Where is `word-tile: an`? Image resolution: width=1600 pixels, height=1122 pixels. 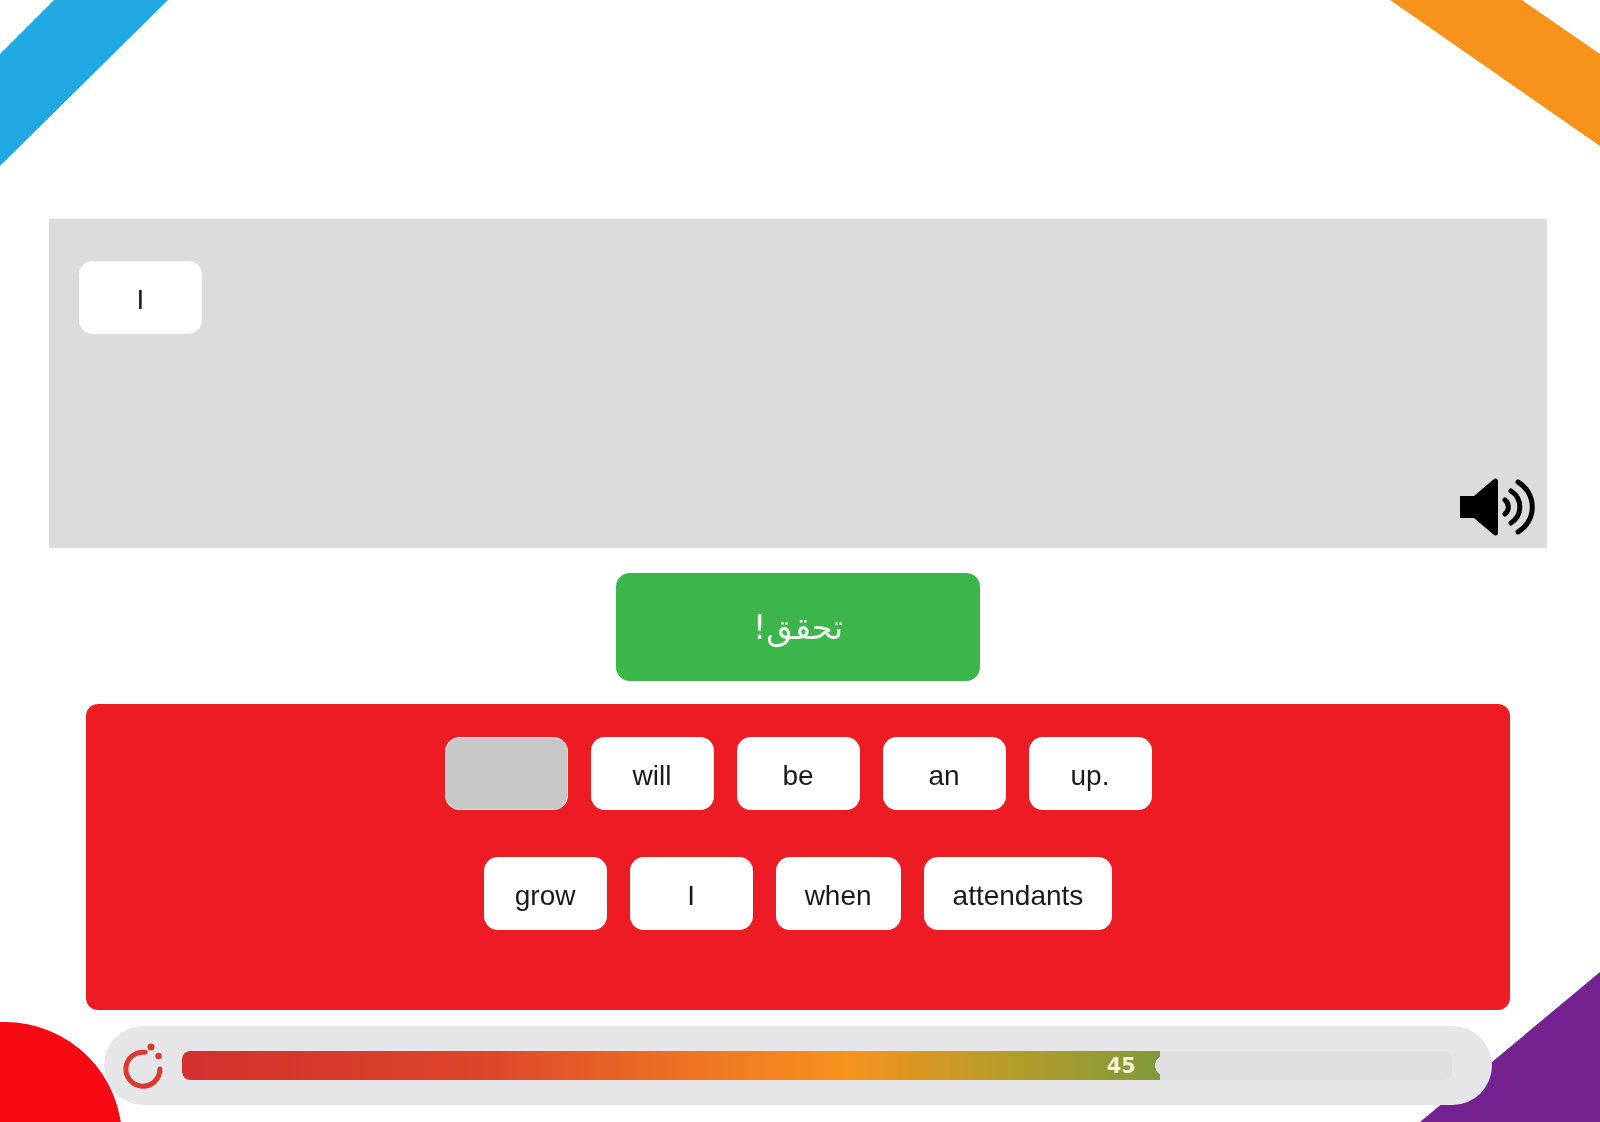 word-tile: an is located at coordinates (944, 773).